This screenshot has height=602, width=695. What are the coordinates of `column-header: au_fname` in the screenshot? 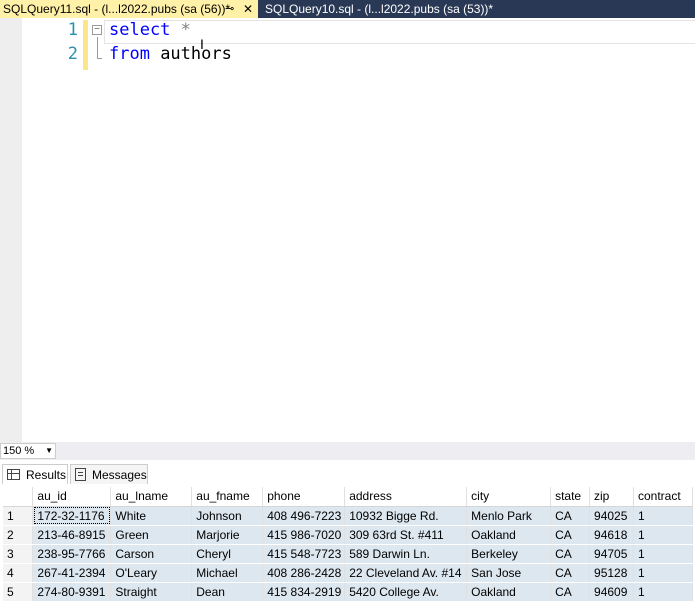 It's located at (227, 497).